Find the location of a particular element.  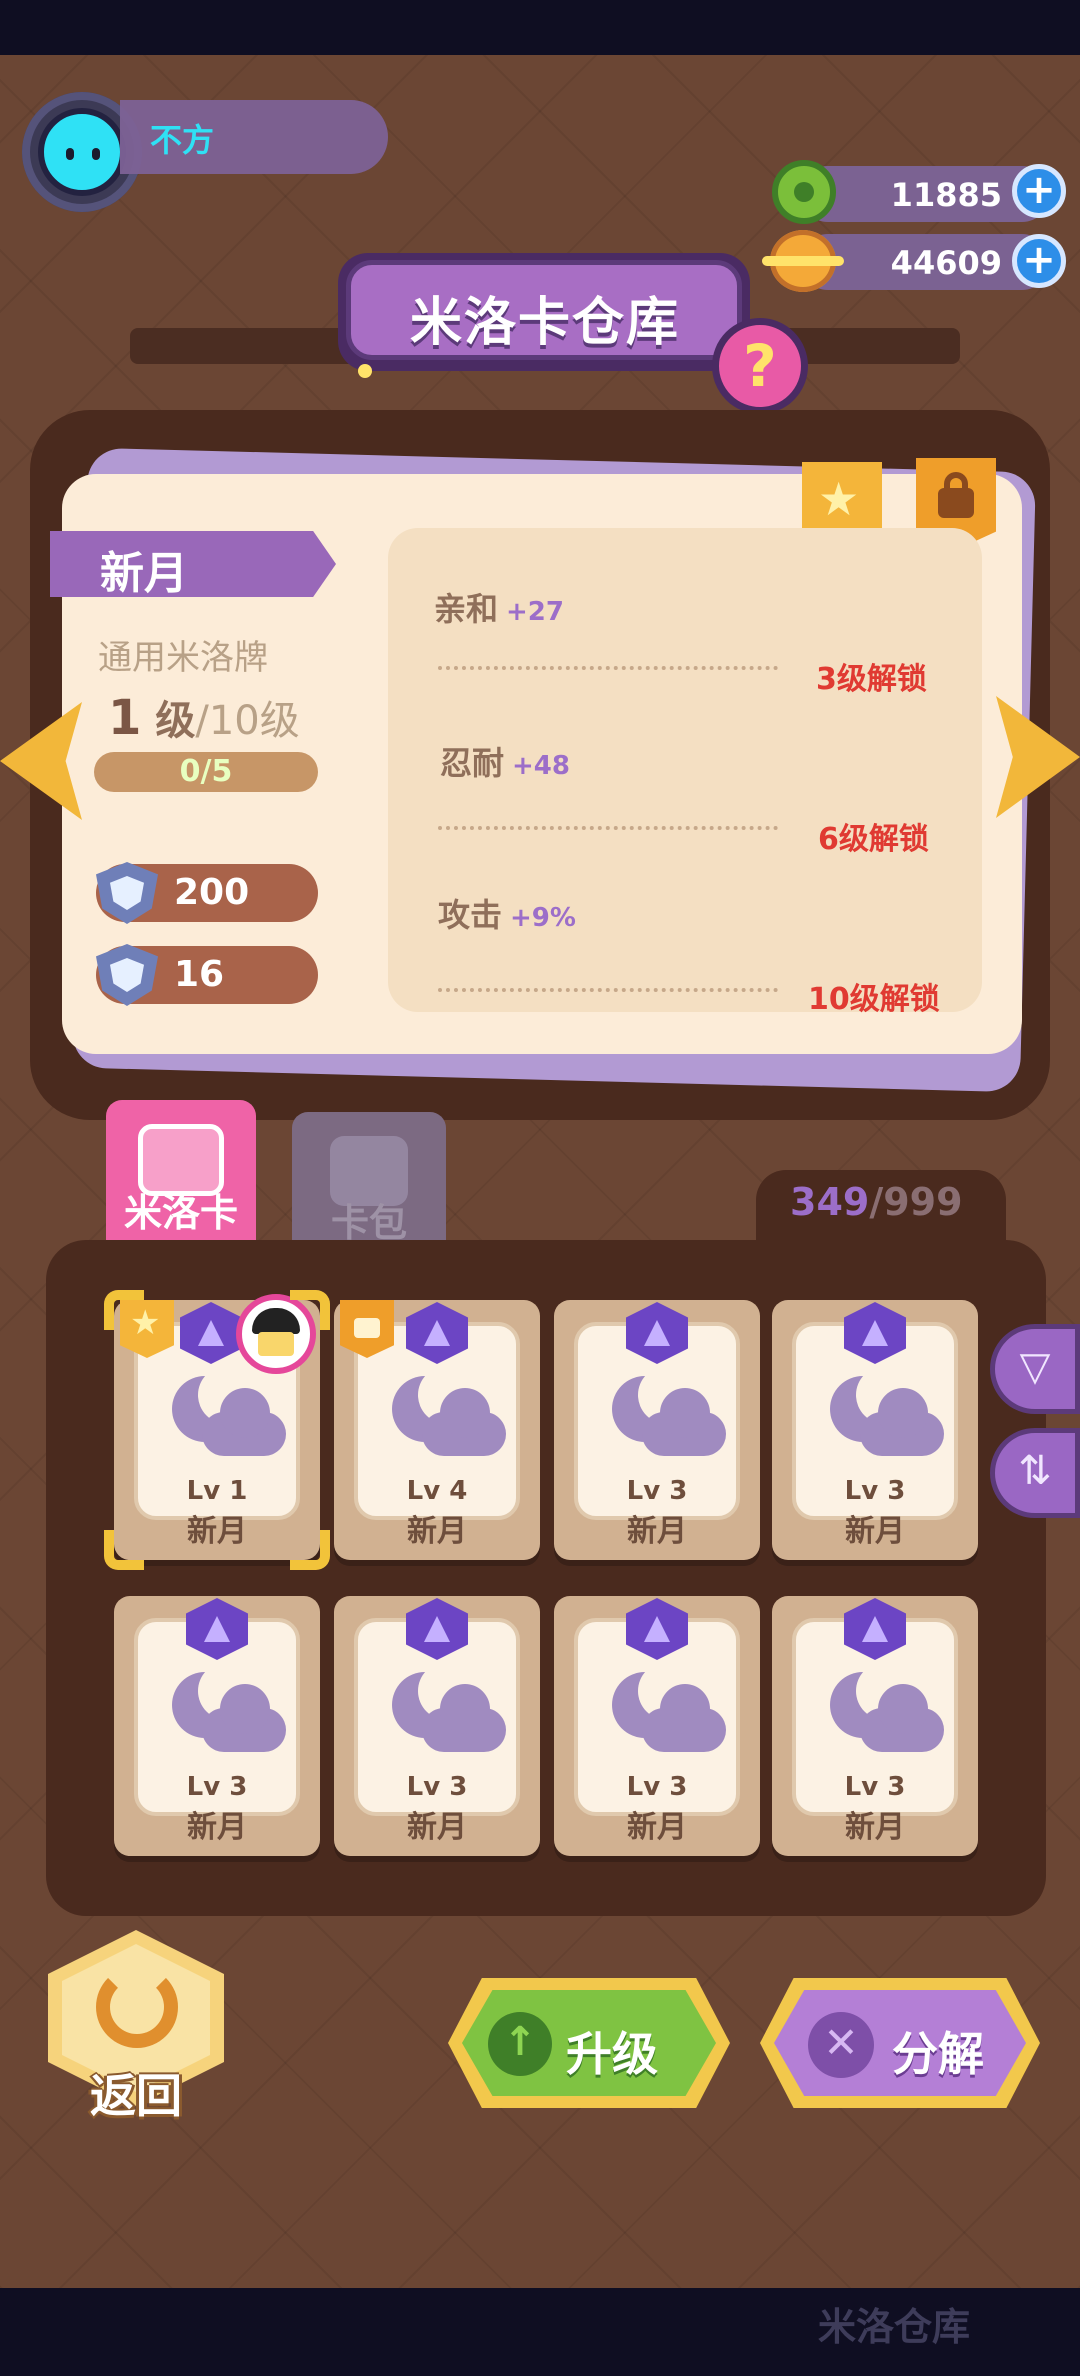

attribute-bonus: +9% is located at coordinates (543, 918).